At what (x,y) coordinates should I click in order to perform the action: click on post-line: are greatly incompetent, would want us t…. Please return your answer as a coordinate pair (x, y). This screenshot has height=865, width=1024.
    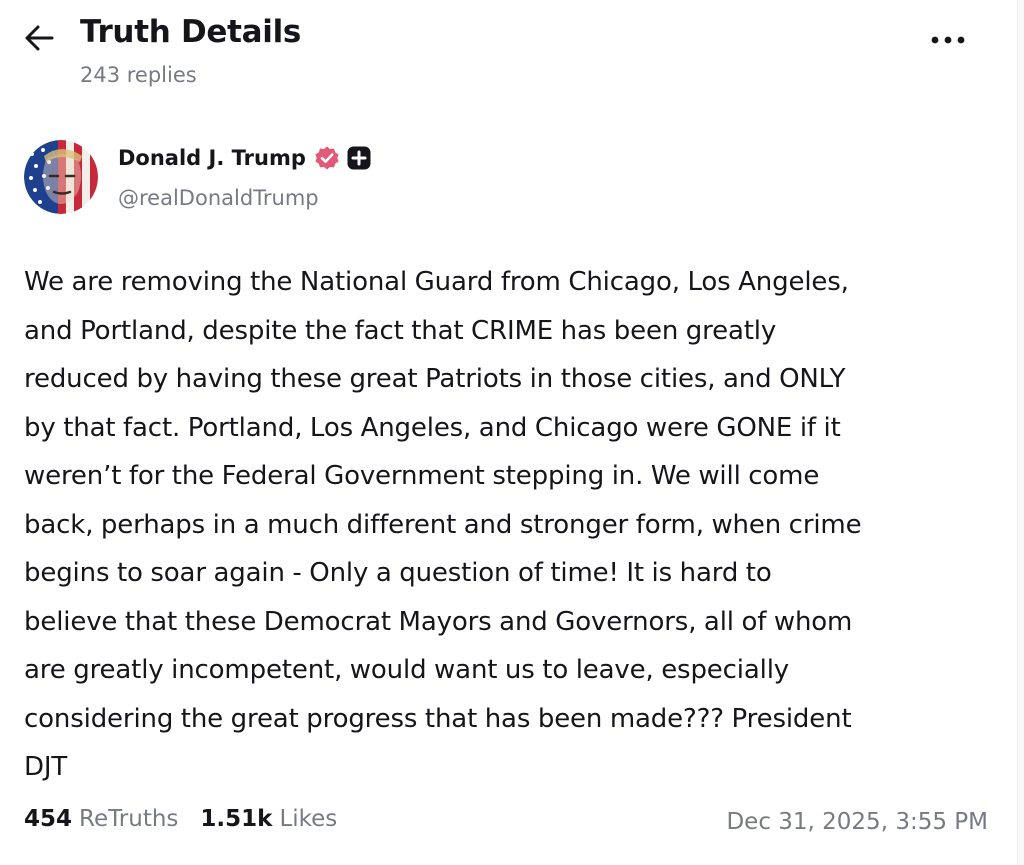
    Looking at the image, I should click on (407, 670).